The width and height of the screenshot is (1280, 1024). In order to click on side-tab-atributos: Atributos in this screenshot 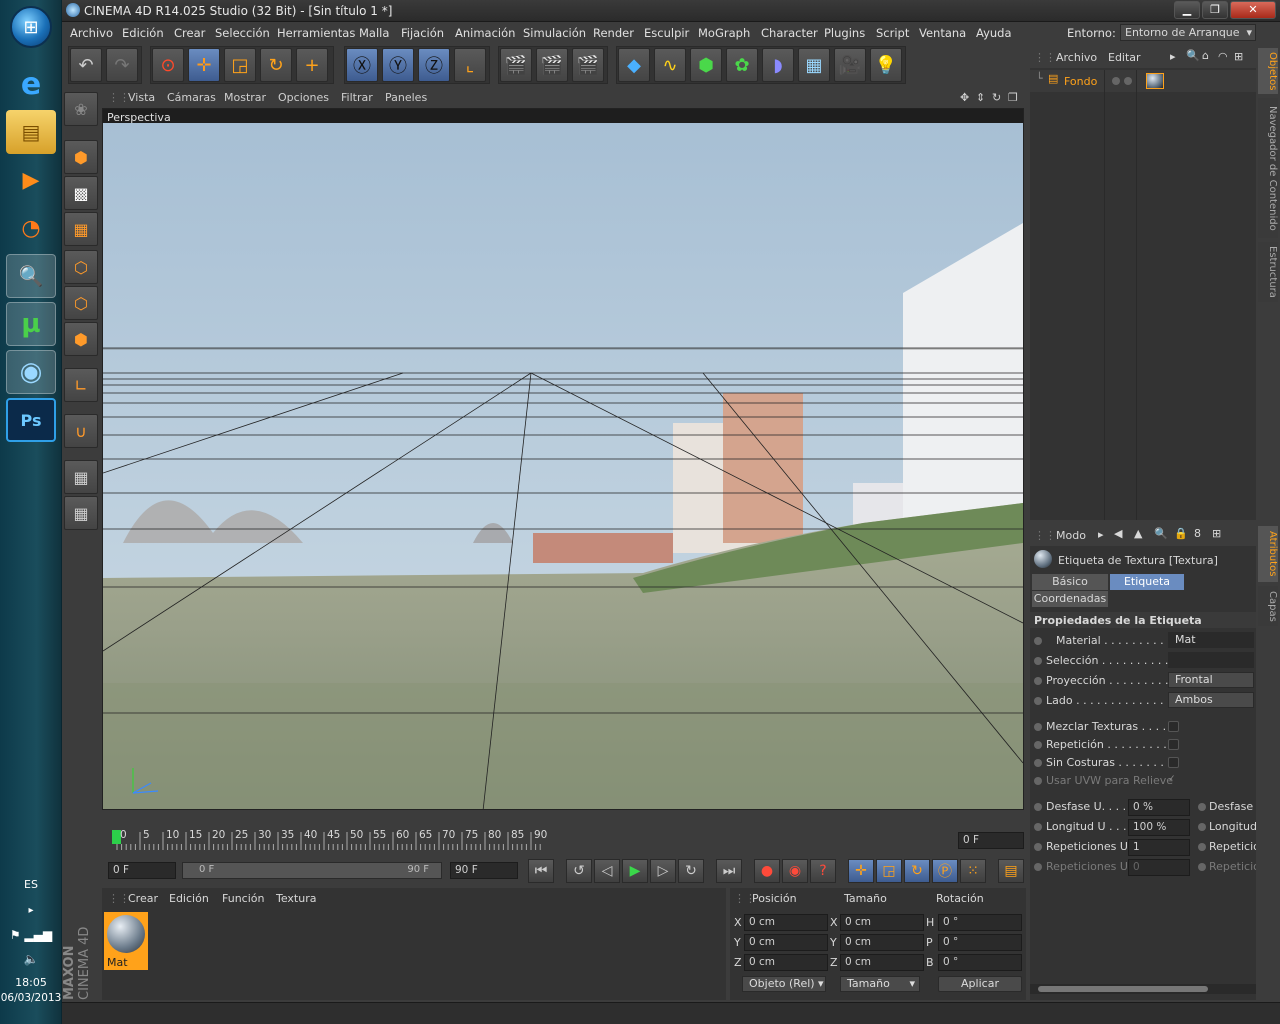, I will do `click(1268, 554)`.